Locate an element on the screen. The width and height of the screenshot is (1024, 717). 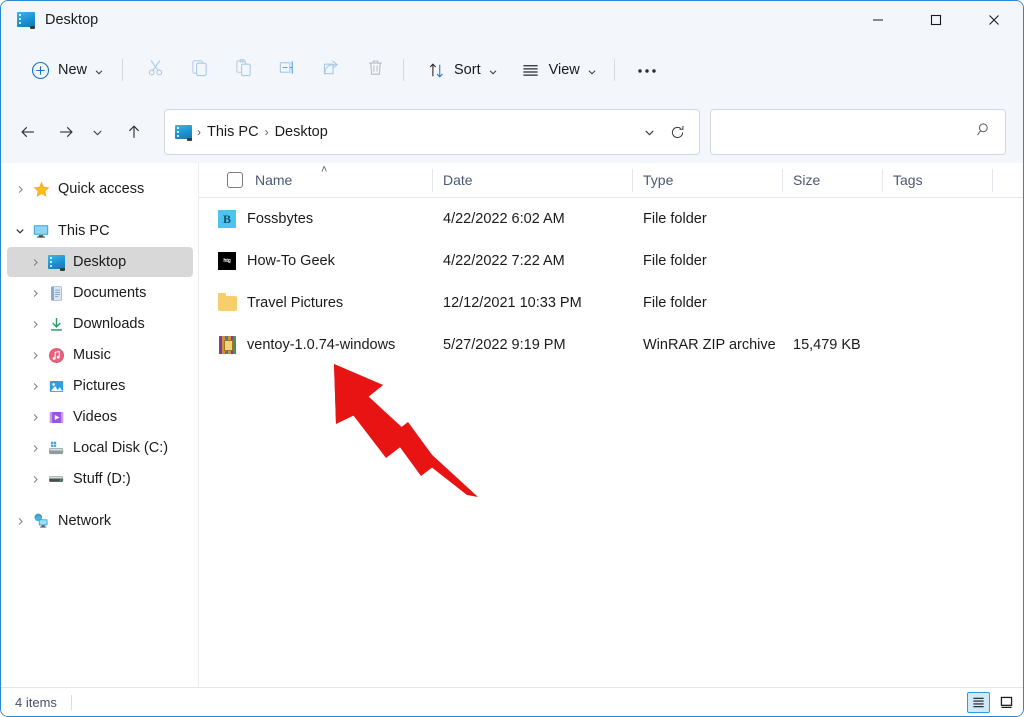
sidebar-item-pictures: Pictures is located at coordinates (100, 386).